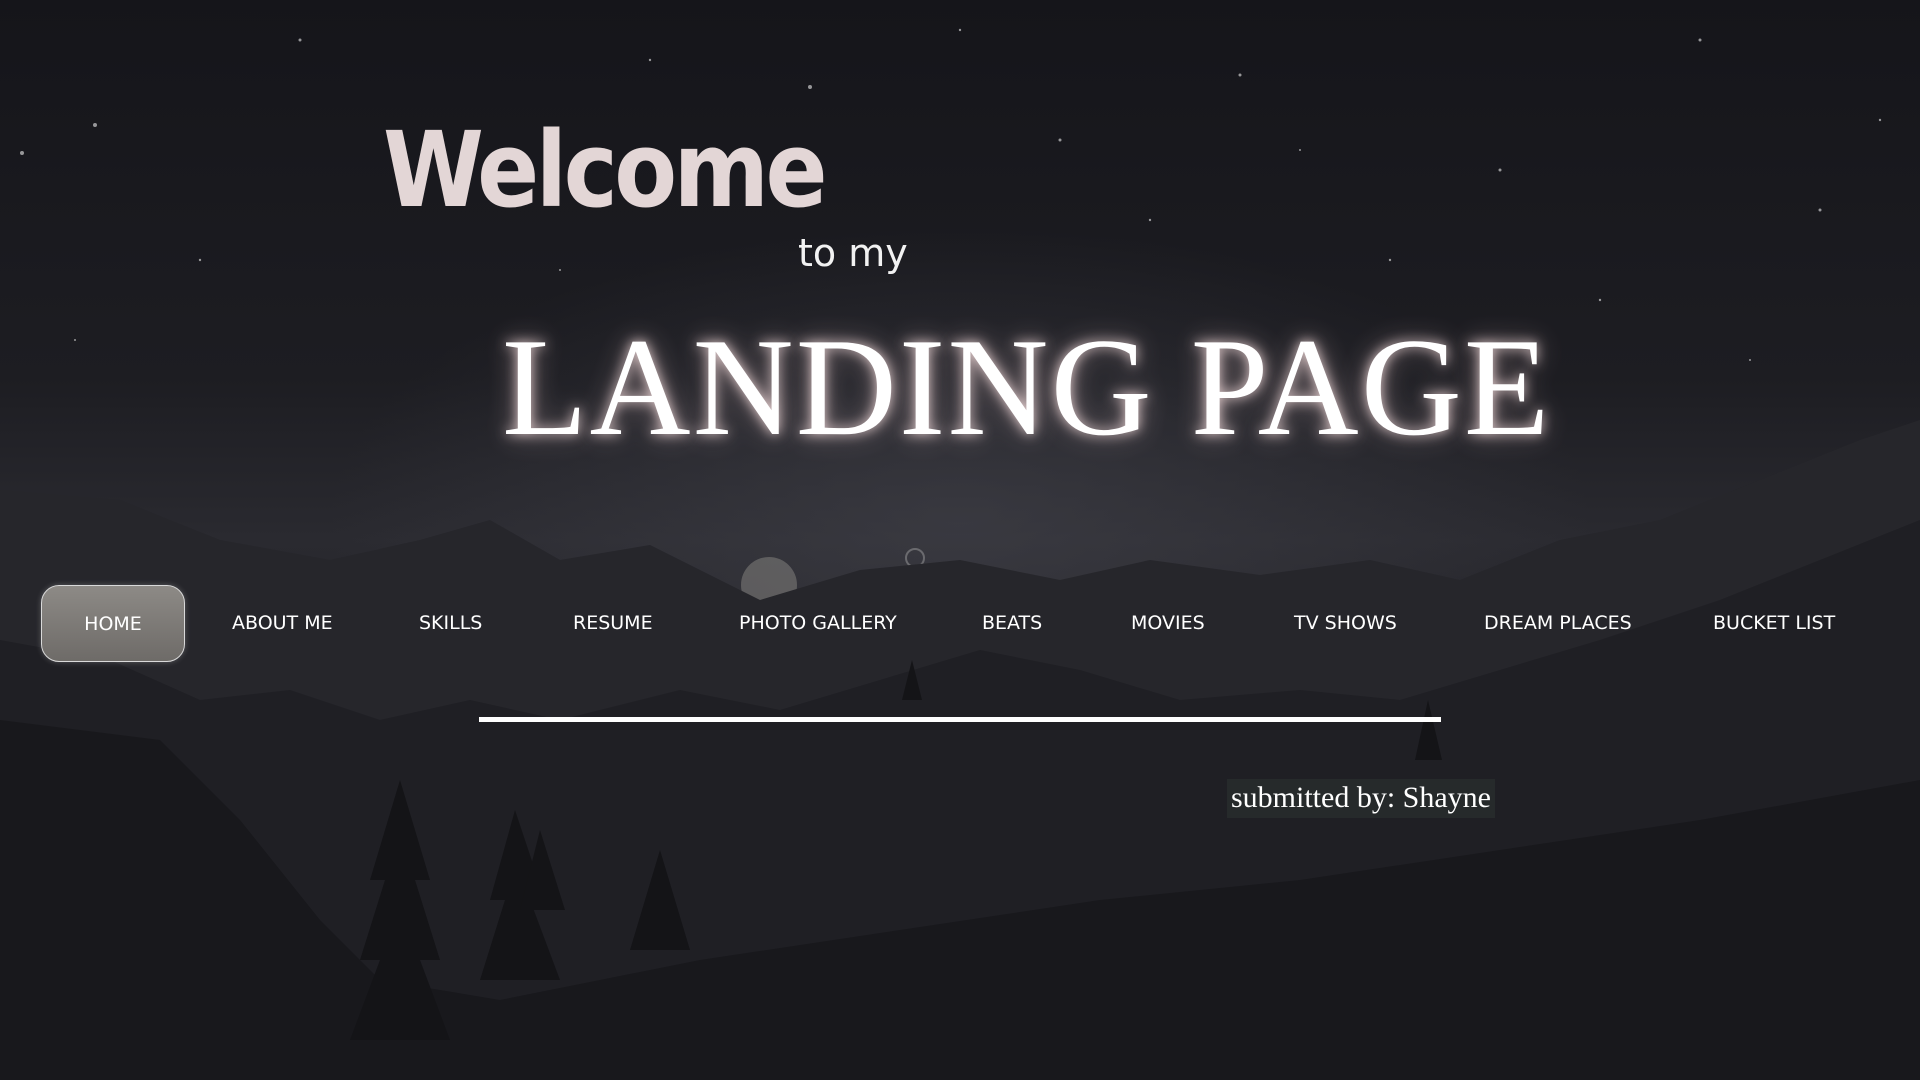 This screenshot has height=1080, width=1920. What do you see at coordinates (605, 170) in the screenshot?
I see `welcome-heading: Welcome` at bounding box center [605, 170].